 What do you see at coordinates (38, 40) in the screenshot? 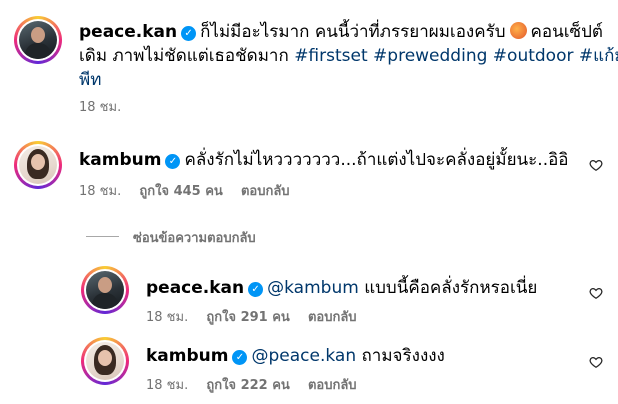
I see `caption-avatar` at bounding box center [38, 40].